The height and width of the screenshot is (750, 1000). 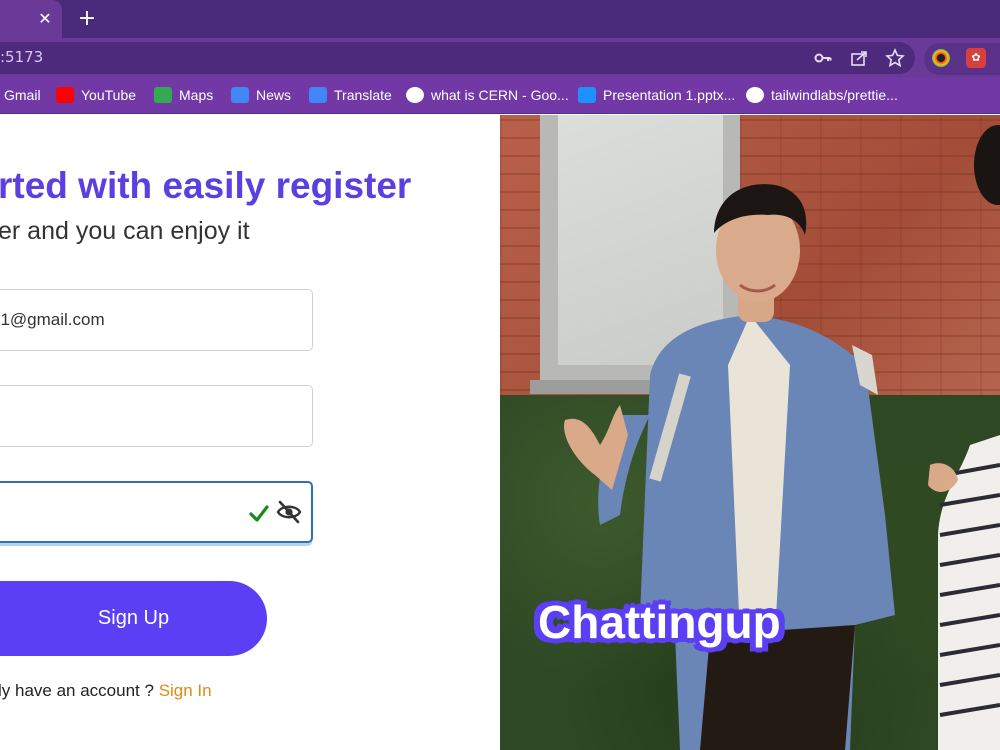 What do you see at coordinates (976, 58) in the screenshot?
I see `bug-extension-icon: ✿` at bounding box center [976, 58].